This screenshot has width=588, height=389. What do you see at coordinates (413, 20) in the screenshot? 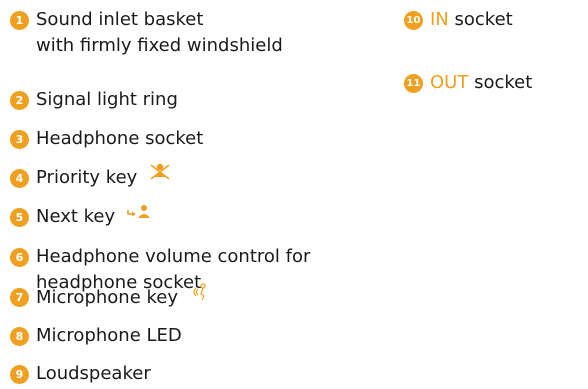
I see `number-badge: 10` at bounding box center [413, 20].